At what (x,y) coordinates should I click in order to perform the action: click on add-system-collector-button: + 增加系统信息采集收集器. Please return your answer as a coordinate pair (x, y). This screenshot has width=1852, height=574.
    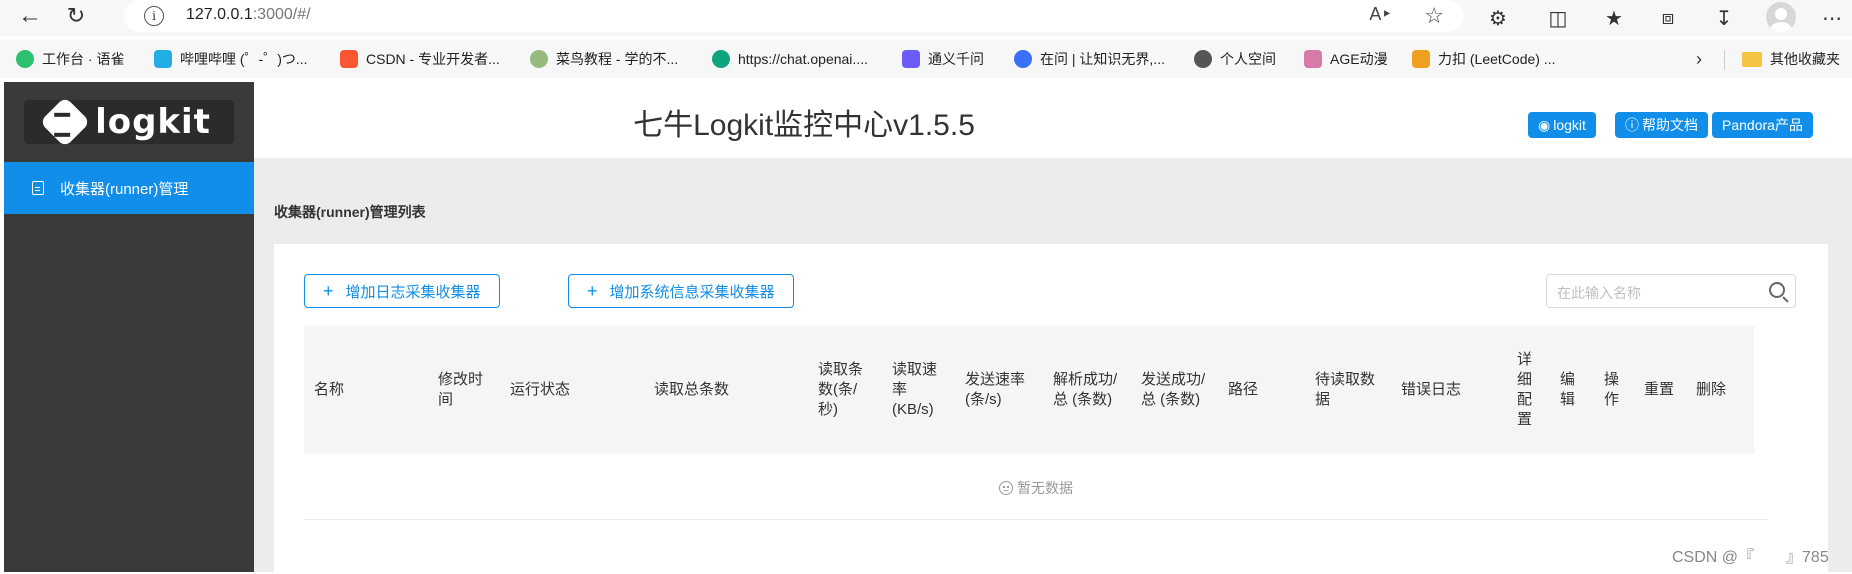
    Looking at the image, I should click on (681, 291).